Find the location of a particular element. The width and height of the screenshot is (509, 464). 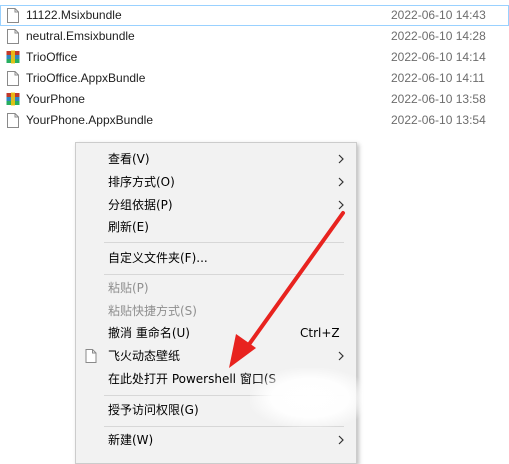

menu-item-refresh: 刷新(E) is located at coordinates (216, 227).